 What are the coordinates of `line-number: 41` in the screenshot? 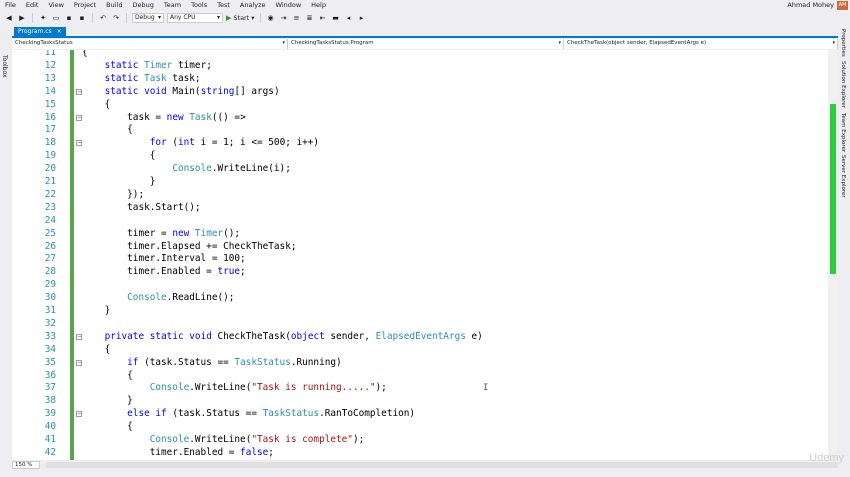 It's located at (50, 439).